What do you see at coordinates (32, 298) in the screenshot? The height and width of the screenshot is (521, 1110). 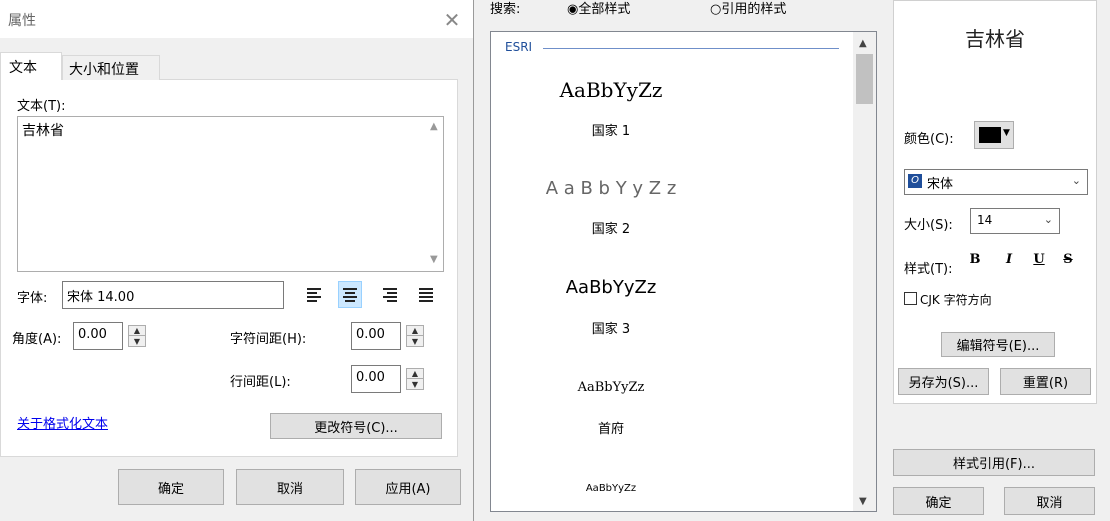 I see `font-label: 字体:` at bounding box center [32, 298].